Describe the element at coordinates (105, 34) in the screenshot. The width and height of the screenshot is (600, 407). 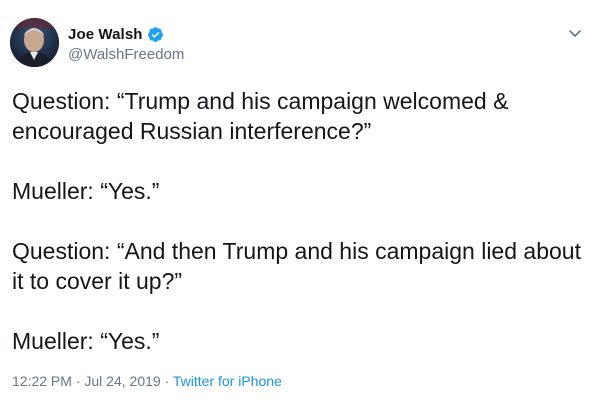
I see `display-name: Joe Walsh` at that location.